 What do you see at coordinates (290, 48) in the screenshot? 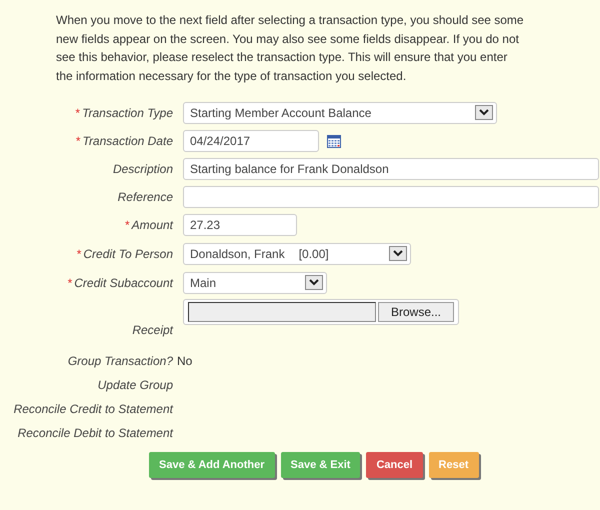
I see `instructions-text: When you move to the next field after selecting a transaction type, you should see some new fields appear on the screen. You may also see some fields disappear. If you do not see this behavior, please reselect the transaction type. This will ensure that you enter the information necessary for the type of transaction you selected.` at bounding box center [290, 48].